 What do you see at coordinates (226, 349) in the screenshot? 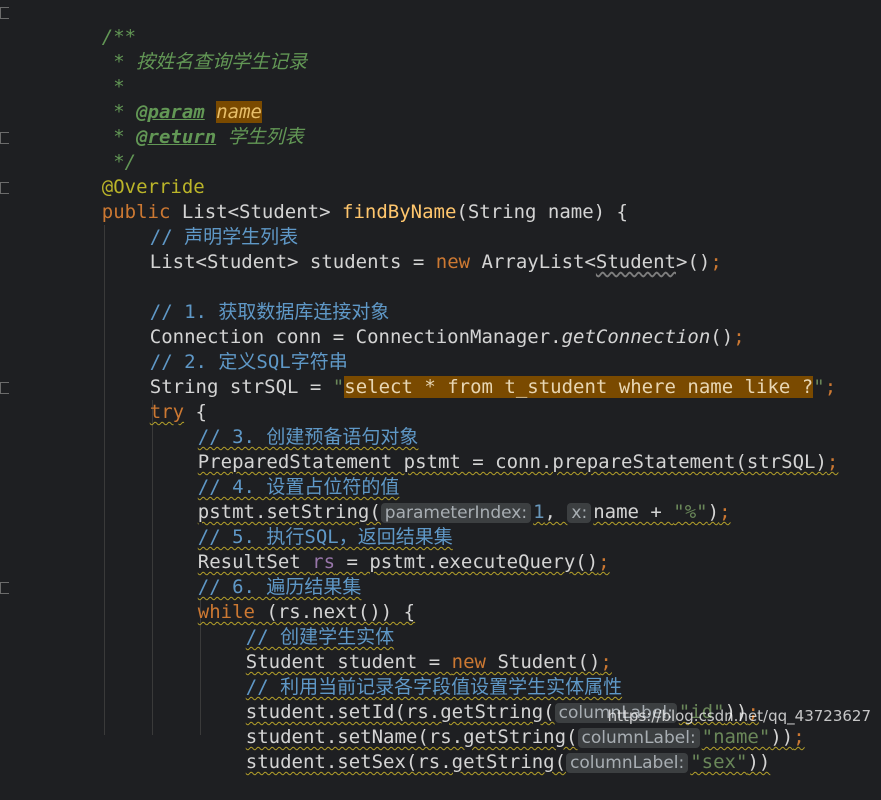
I see `code-line: // 2. 定义SQL字符串` at bounding box center [226, 349].